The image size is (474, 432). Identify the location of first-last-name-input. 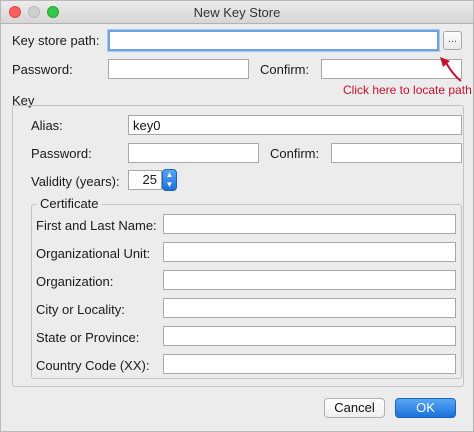
(309, 224).